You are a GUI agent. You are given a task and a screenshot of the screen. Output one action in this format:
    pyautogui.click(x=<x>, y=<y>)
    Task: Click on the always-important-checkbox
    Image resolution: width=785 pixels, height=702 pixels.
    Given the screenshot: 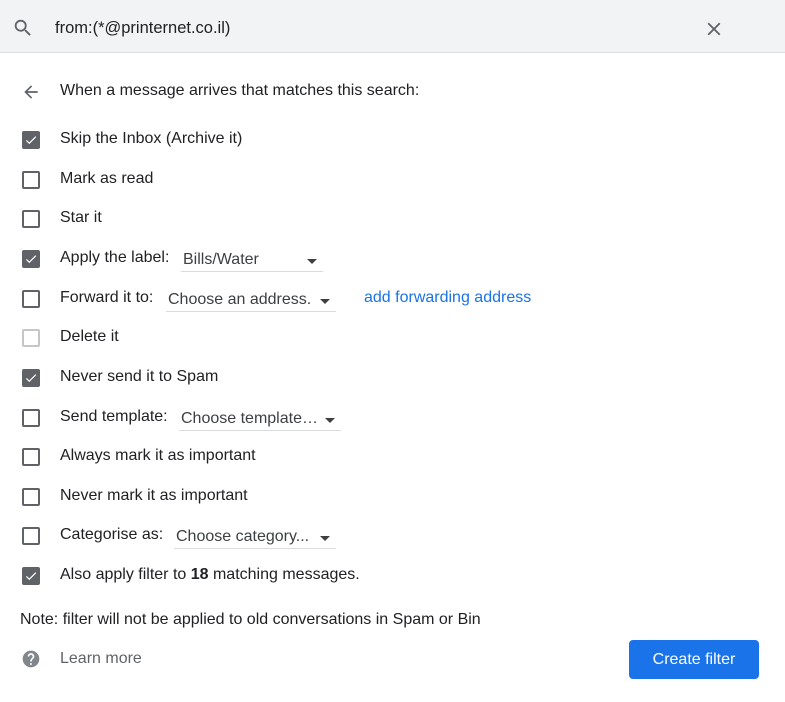 What is the action you would take?
    pyautogui.click(x=31, y=457)
    